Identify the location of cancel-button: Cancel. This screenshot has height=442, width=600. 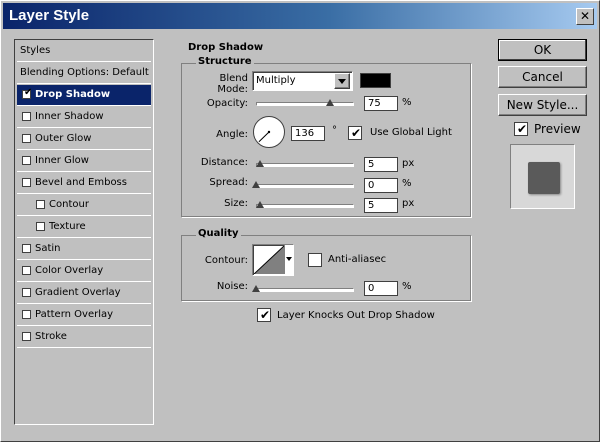
(542, 77).